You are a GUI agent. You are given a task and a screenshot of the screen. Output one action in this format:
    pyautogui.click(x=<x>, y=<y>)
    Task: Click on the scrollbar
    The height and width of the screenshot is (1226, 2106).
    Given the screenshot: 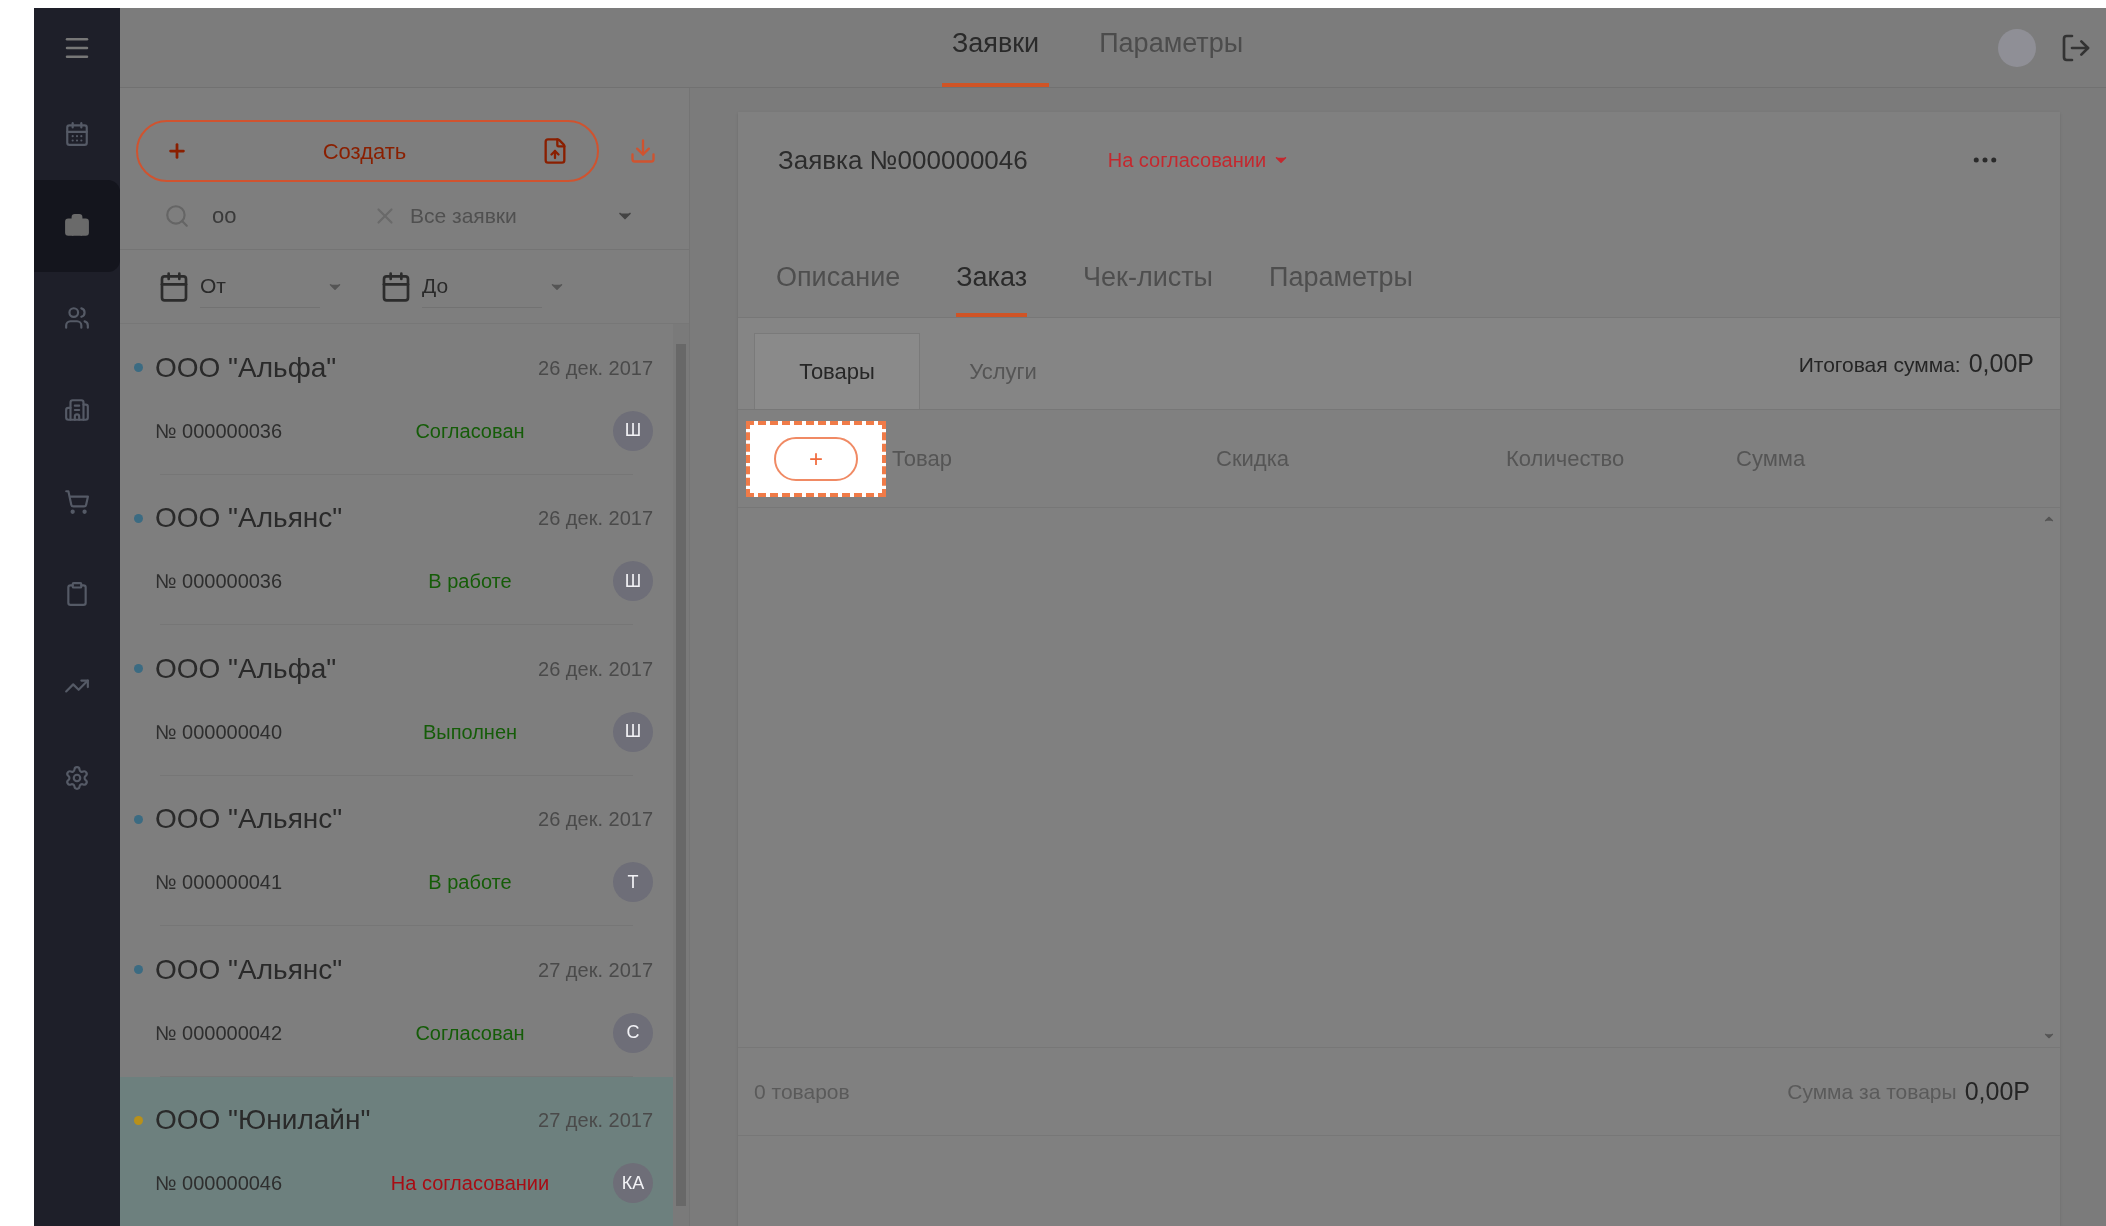 What is the action you would take?
    pyautogui.click(x=681, y=775)
    